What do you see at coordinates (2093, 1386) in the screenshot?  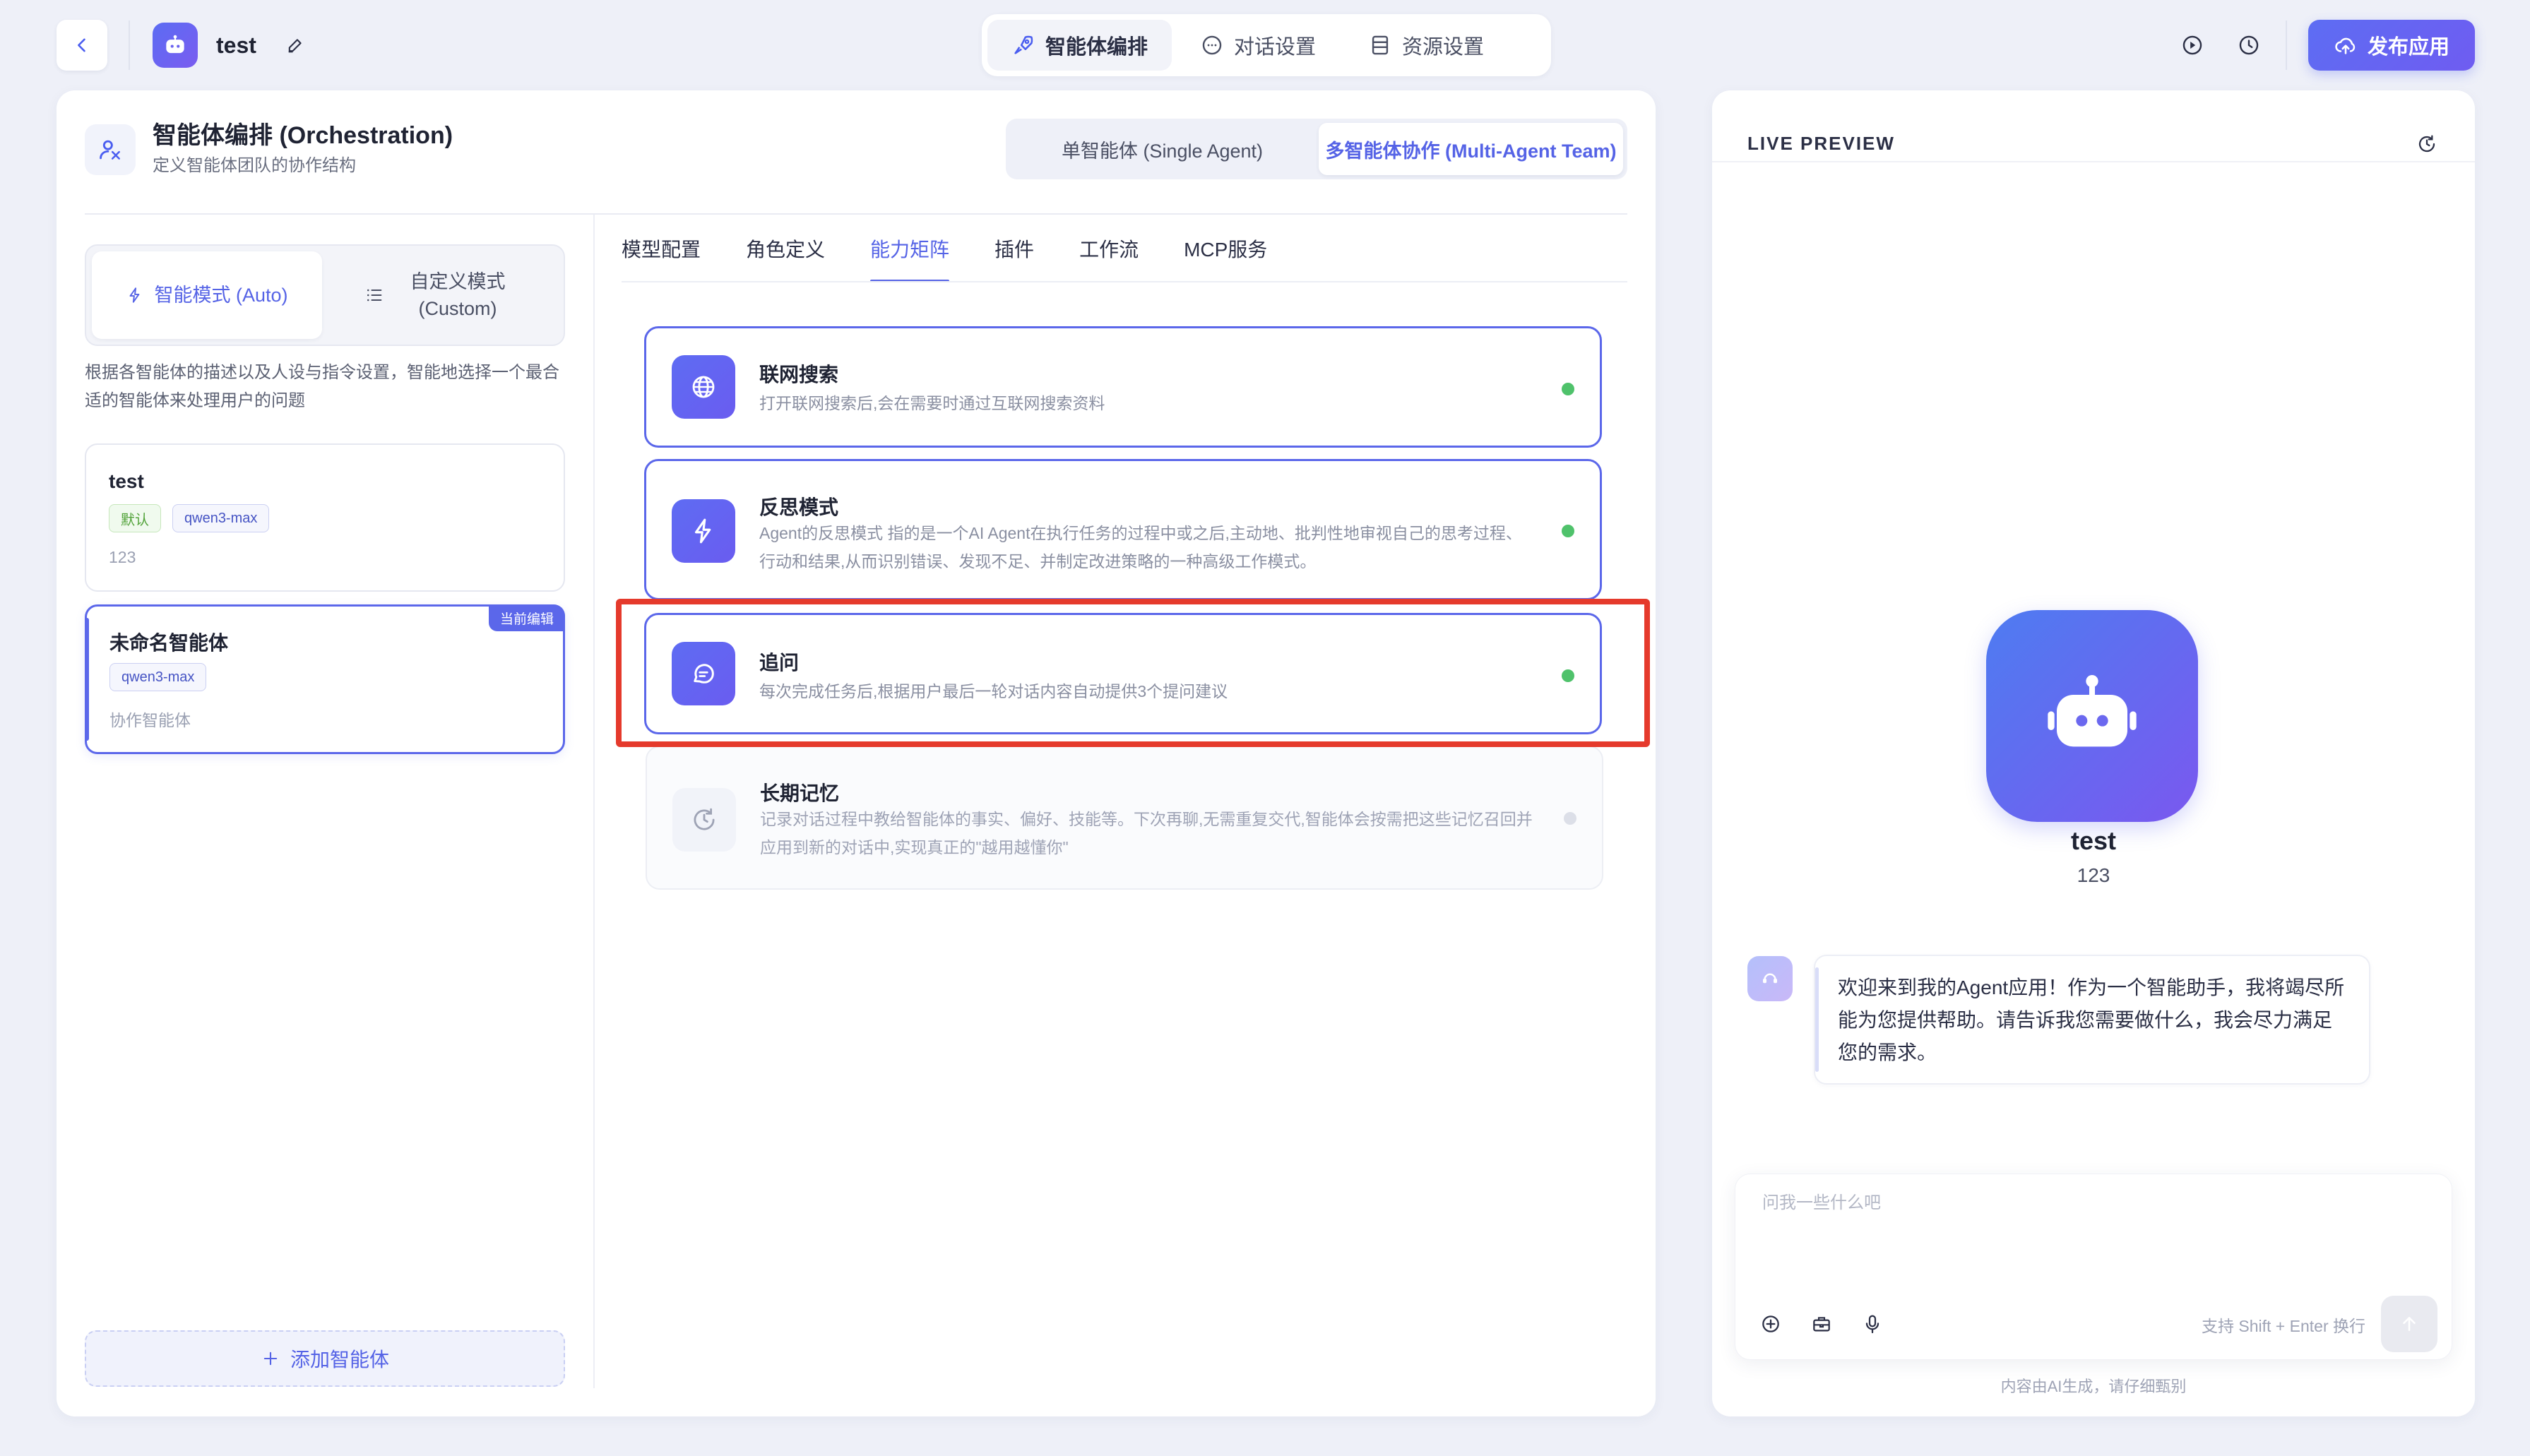 I see `ai-disclaimer: 内容由AI生成，请仔细甄别` at bounding box center [2093, 1386].